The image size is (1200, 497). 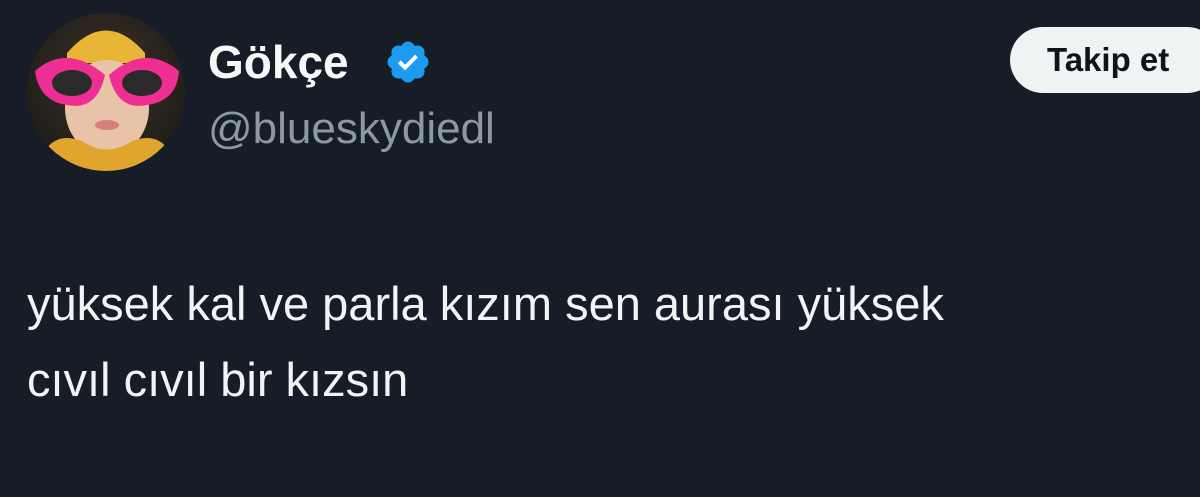 What do you see at coordinates (1105, 60) in the screenshot?
I see `follow-button: Takip et` at bounding box center [1105, 60].